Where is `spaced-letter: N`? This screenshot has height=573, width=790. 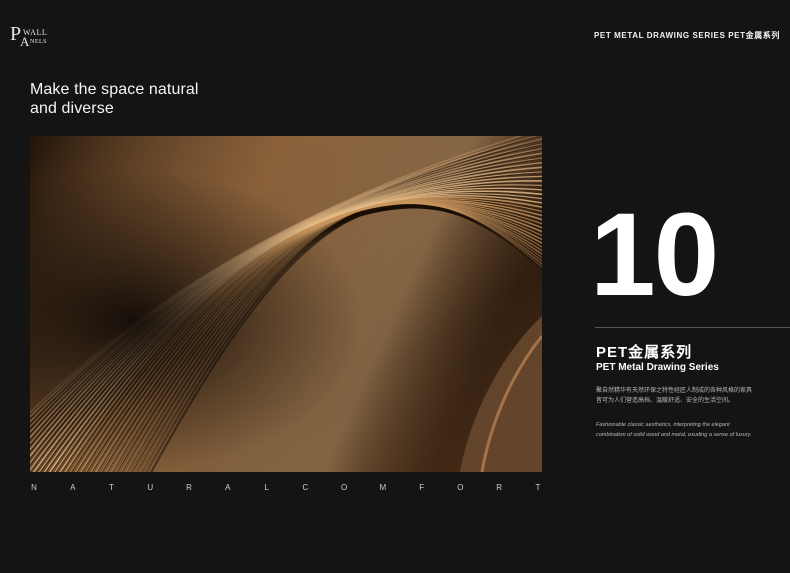
spaced-letter: N is located at coordinates (34, 487).